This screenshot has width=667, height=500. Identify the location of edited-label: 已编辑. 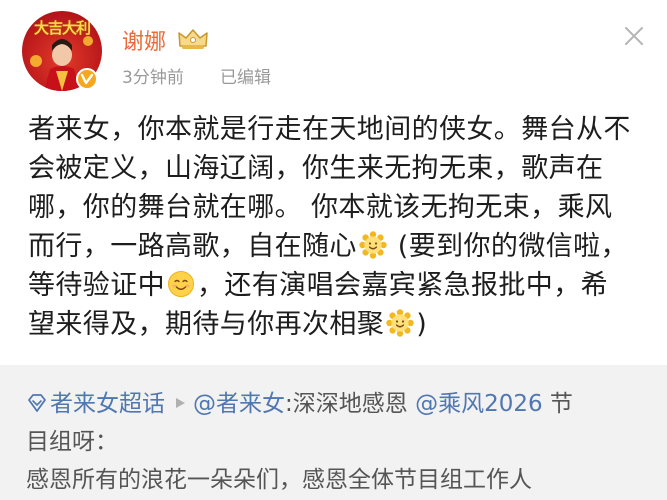
(245, 75).